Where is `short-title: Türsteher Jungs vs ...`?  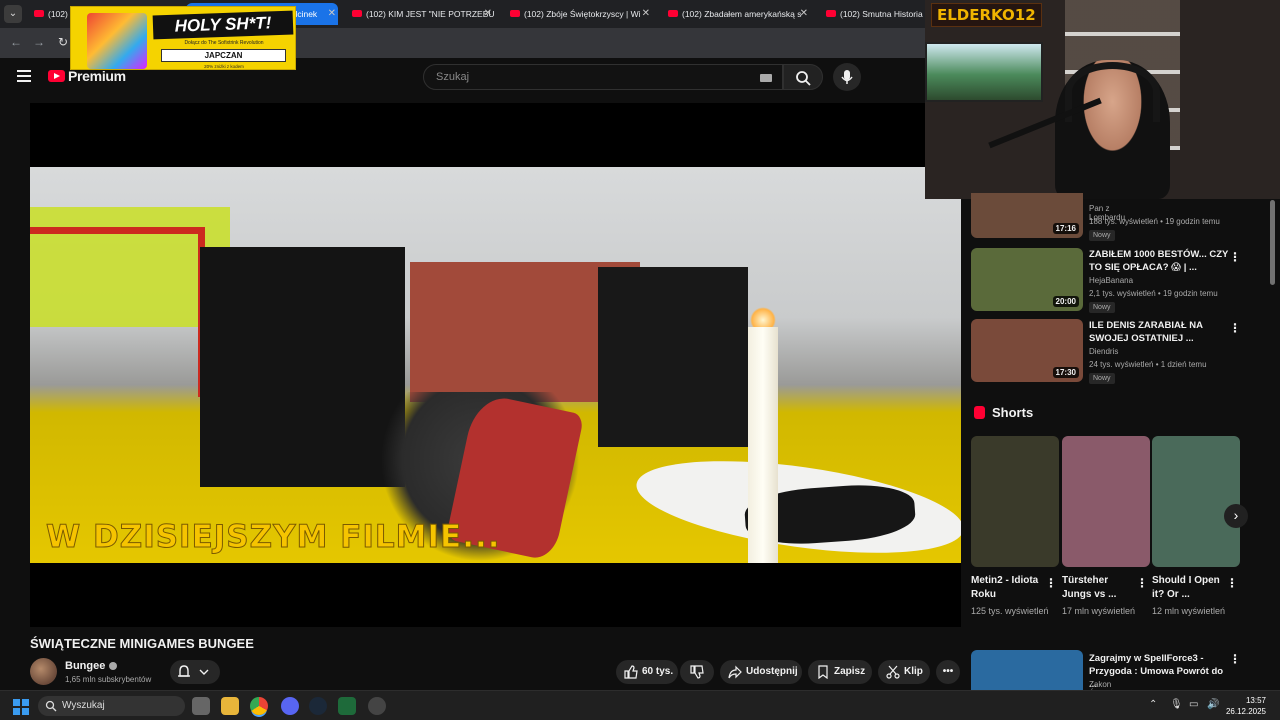 short-title: Türsteher Jungs vs ... is located at coordinates (1098, 588).